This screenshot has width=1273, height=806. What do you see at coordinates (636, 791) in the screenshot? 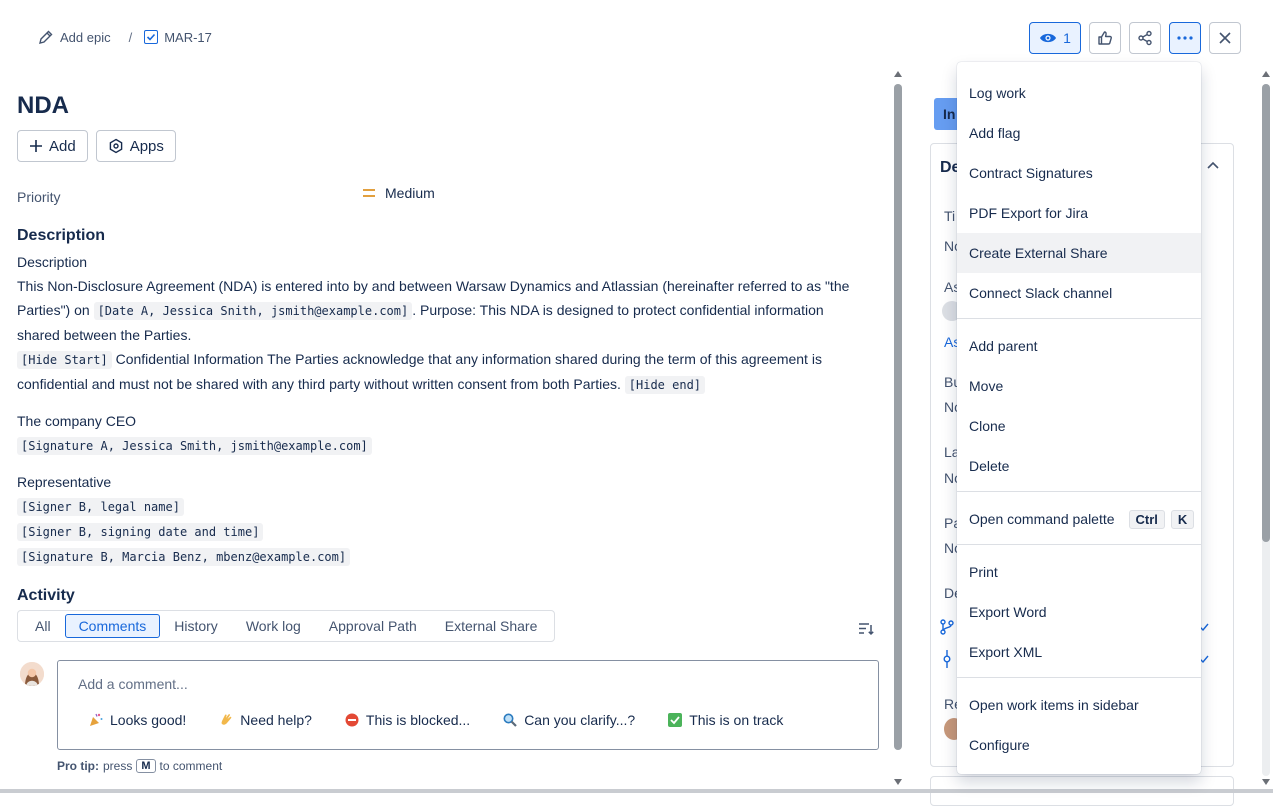
I see `bottom-edge` at bounding box center [636, 791].